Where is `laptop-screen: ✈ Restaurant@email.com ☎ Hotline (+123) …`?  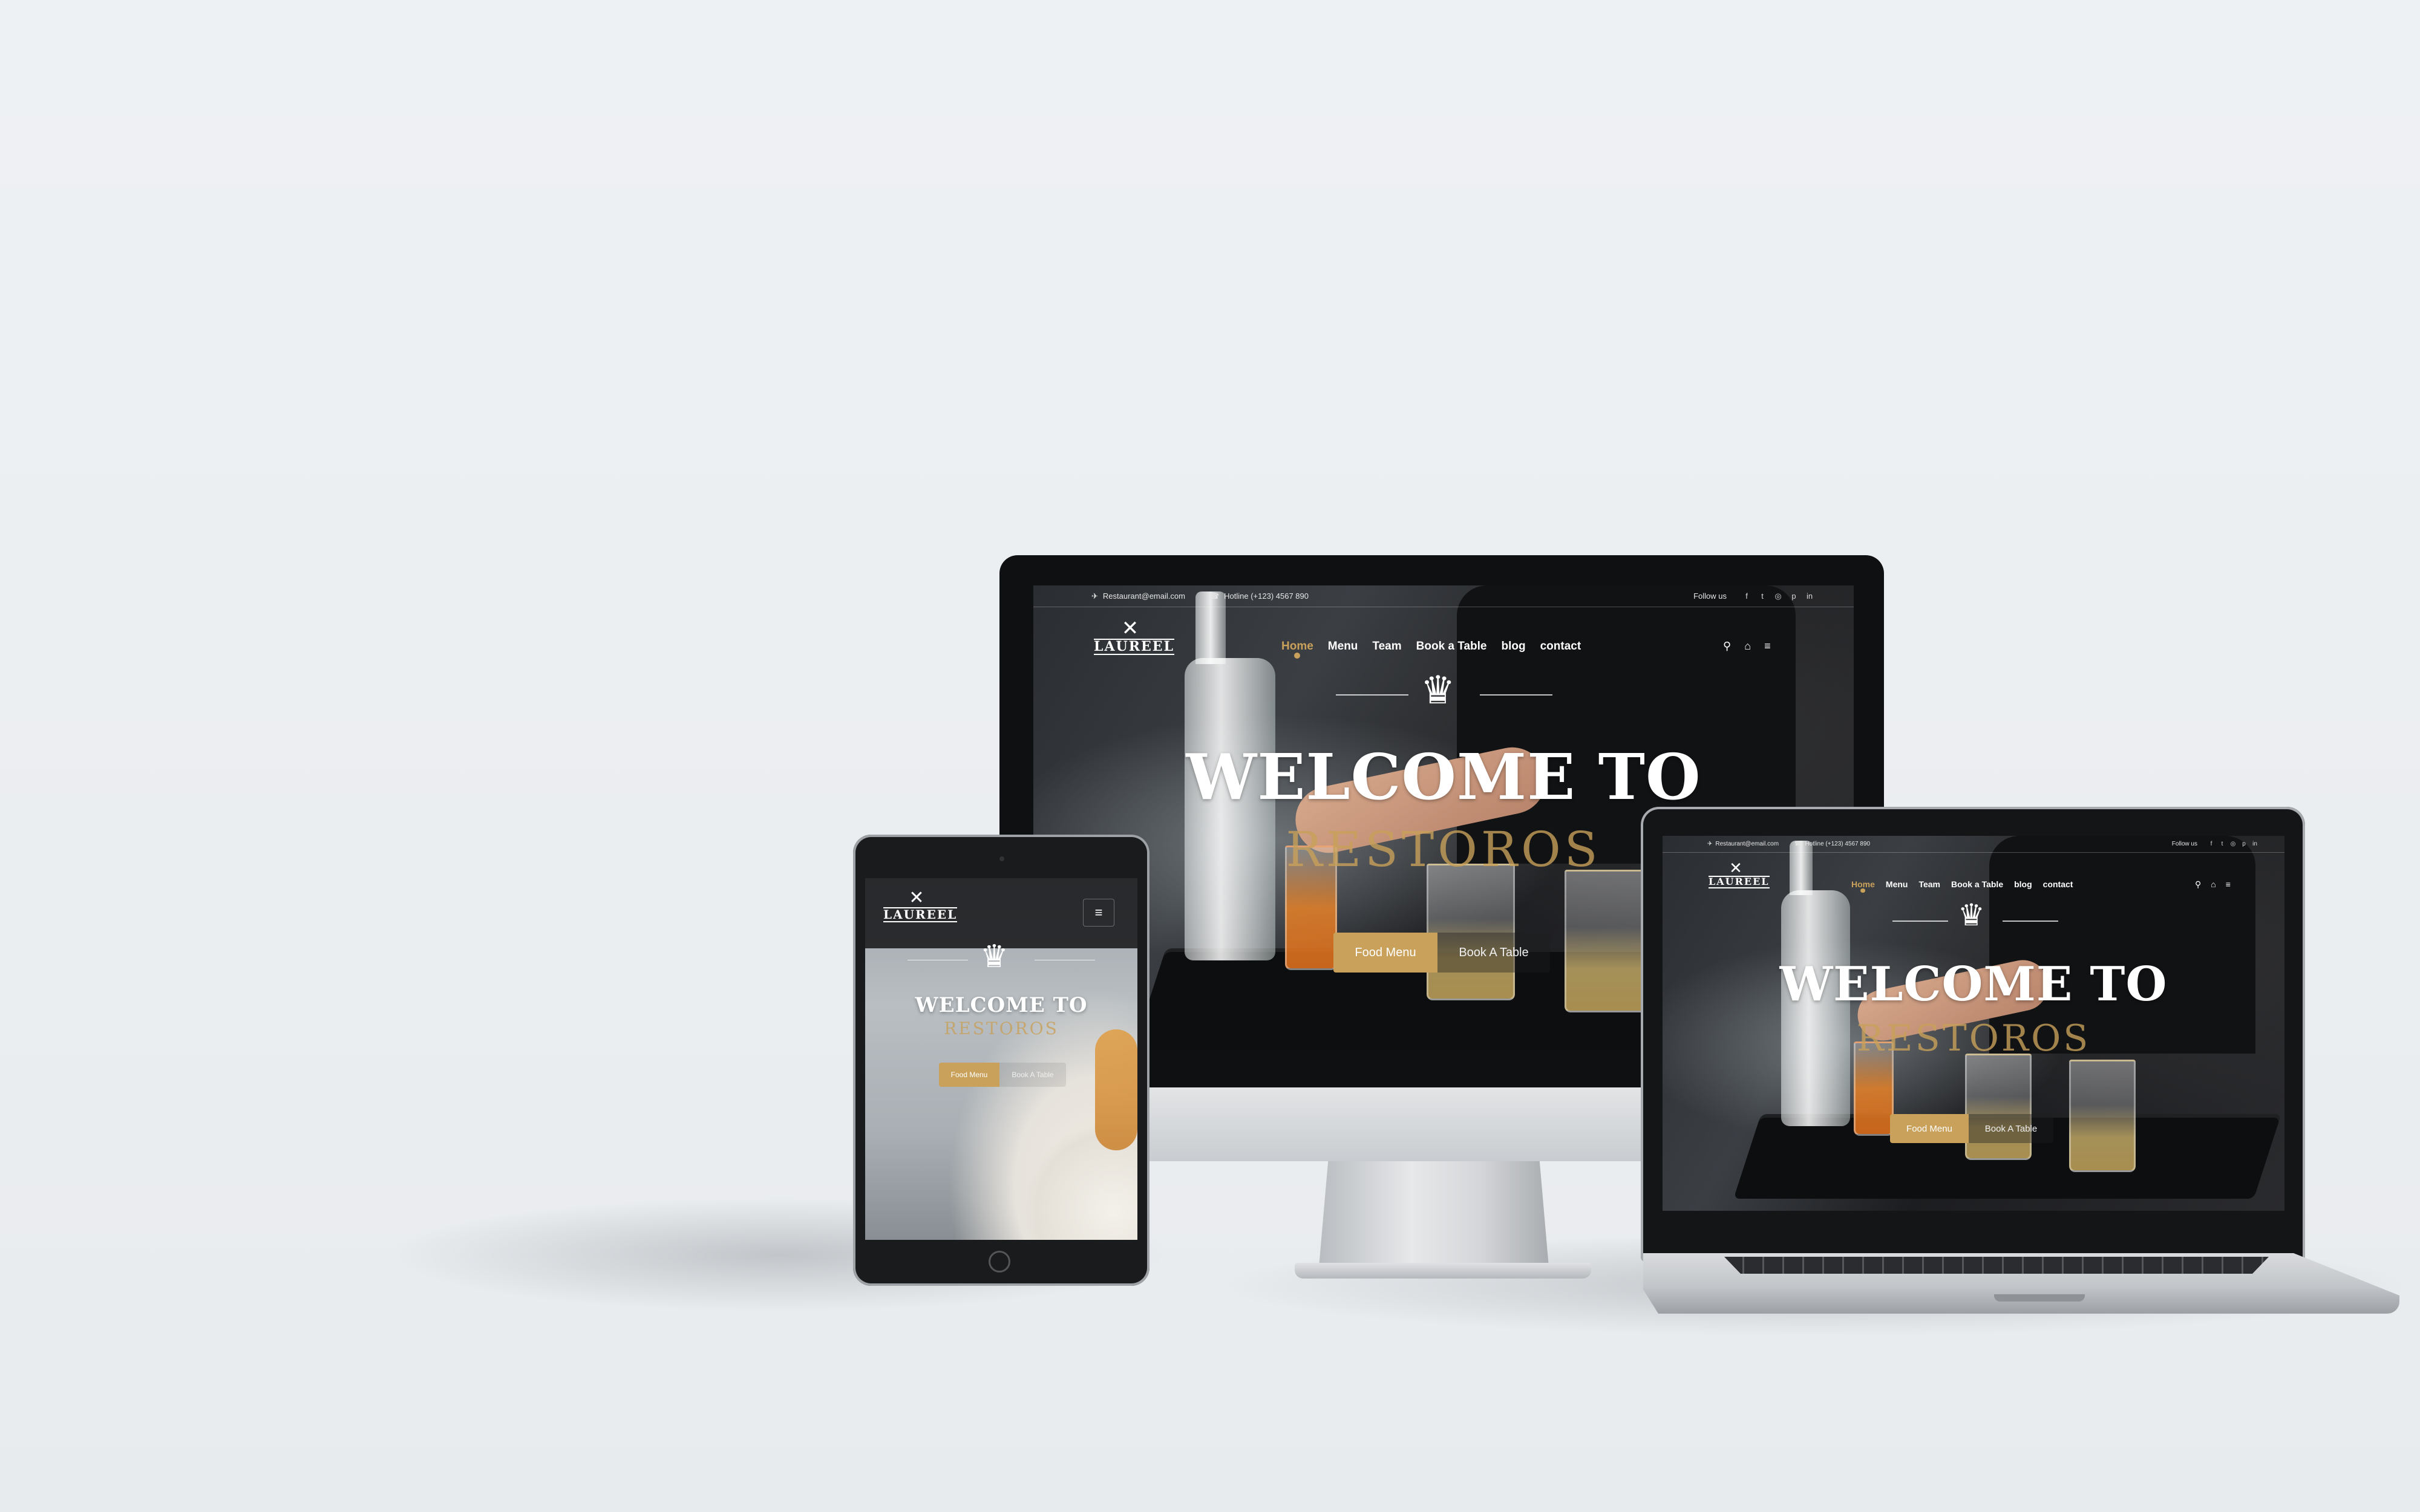
laptop-screen: ✈ Restaurant@email.com ☎ Hotline (+123) … is located at coordinates (1973, 1023).